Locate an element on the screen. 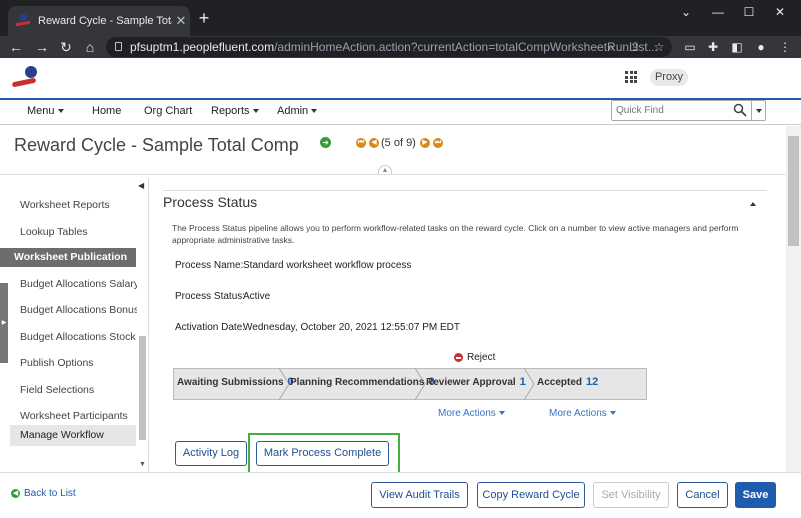  nav-org-chart: Org Chart is located at coordinates (168, 111).